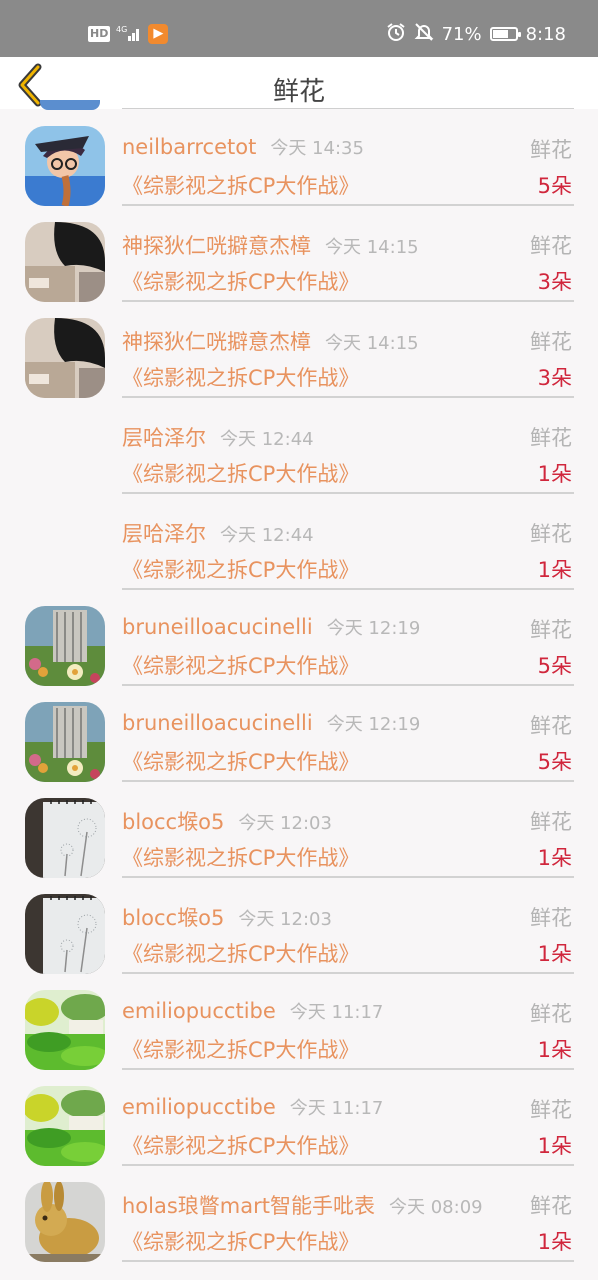 The width and height of the screenshot is (598, 1280). Describe the element at coordinates (373, 724) in the screenshot. I see `timestamp: 今天 12:19` at that location.